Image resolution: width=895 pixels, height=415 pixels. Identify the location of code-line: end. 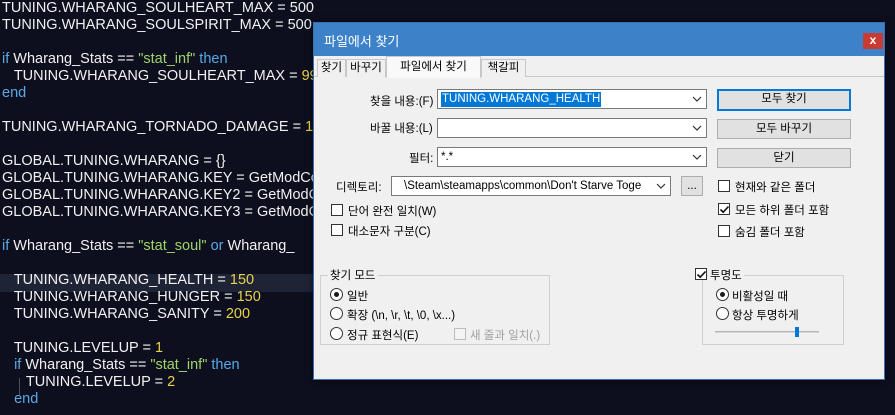
(20, 399).